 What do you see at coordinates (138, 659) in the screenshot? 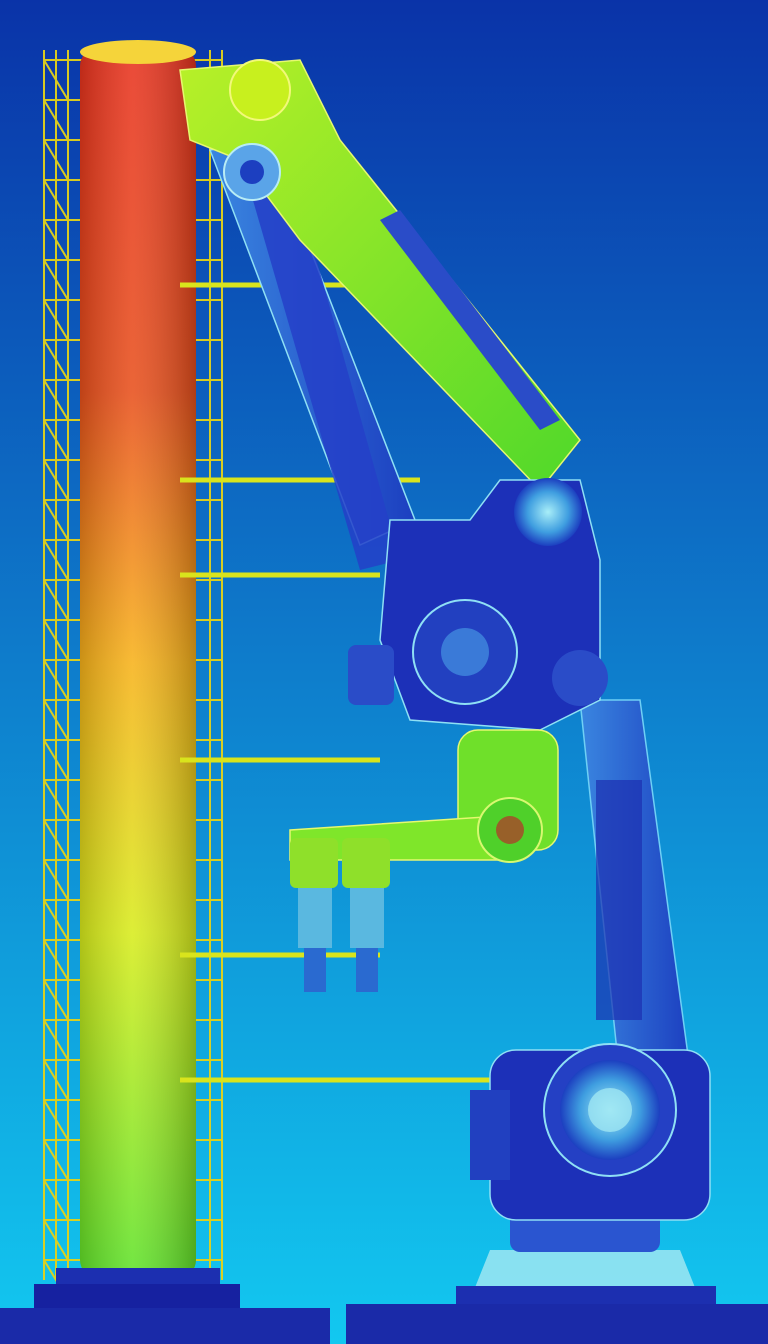
I see `heated-pillar` at bounding box center [138, 659].